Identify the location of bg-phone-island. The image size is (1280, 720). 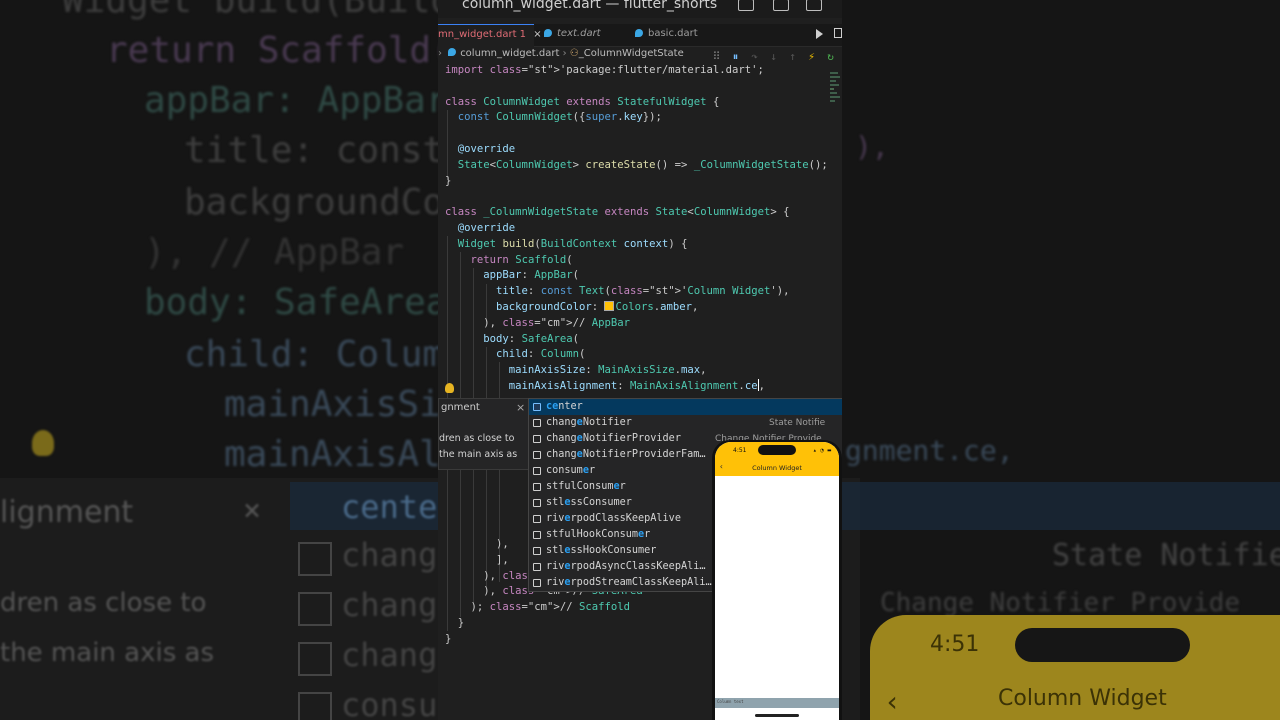
(1102, 645).